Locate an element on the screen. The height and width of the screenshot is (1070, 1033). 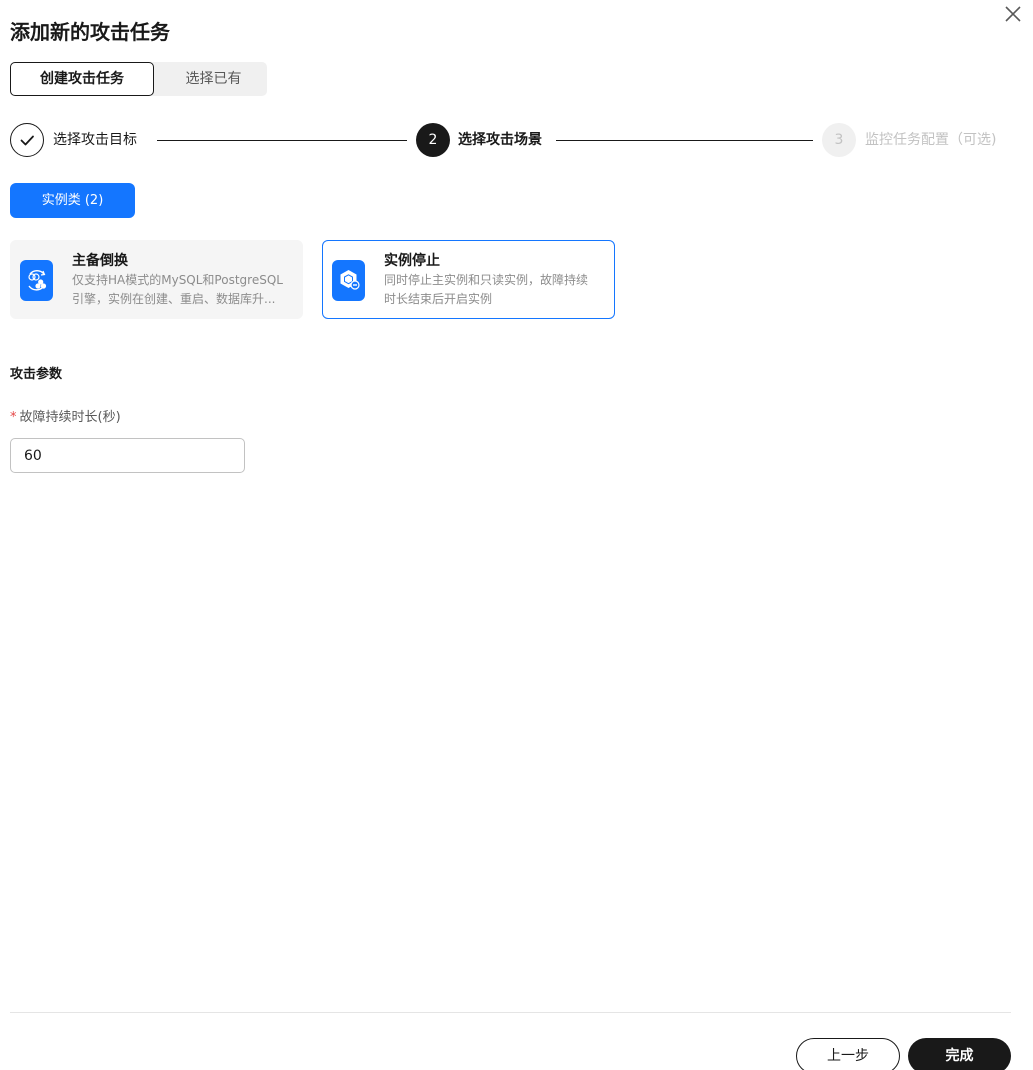
previous-step-button: 上一步 is located at coordinates (848, 1054).